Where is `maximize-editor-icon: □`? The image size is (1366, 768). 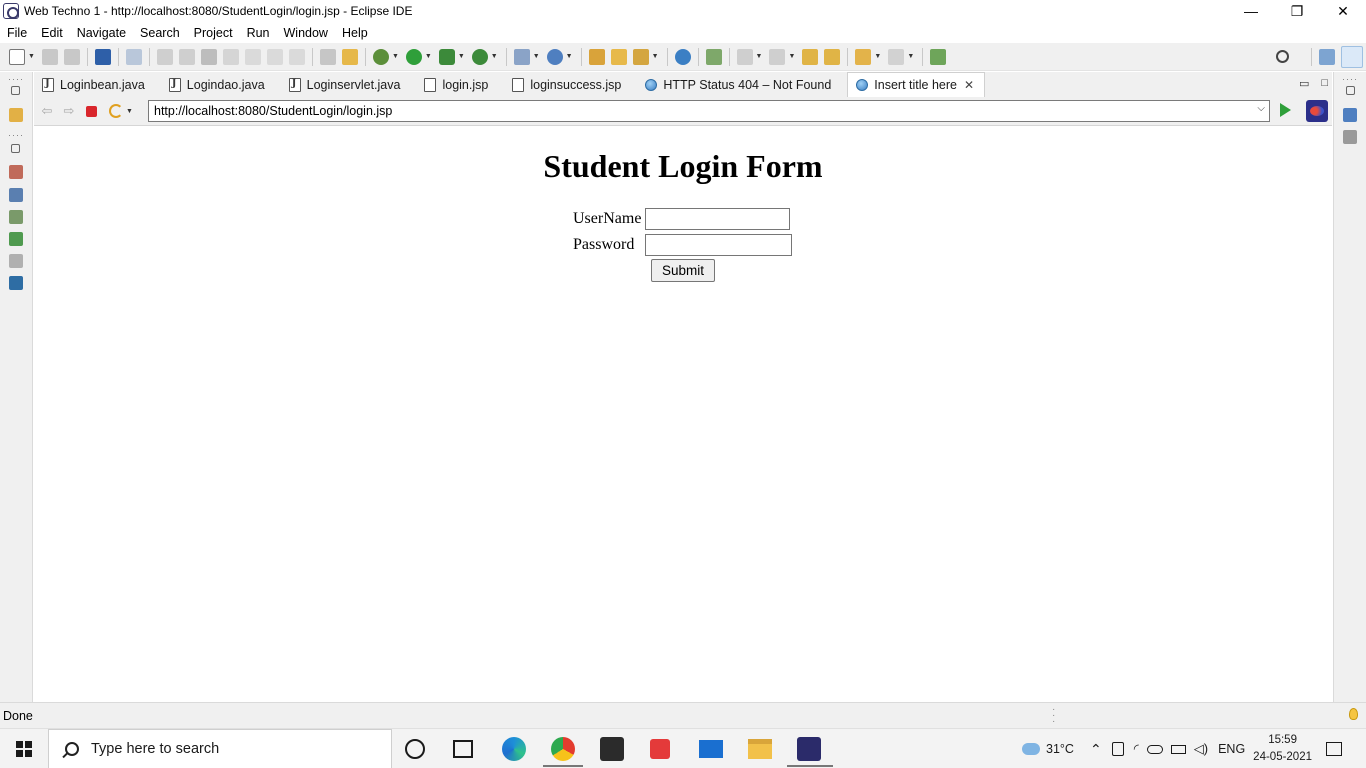 maximize-editor-icon: □ is located at coordinates (1324, 83).